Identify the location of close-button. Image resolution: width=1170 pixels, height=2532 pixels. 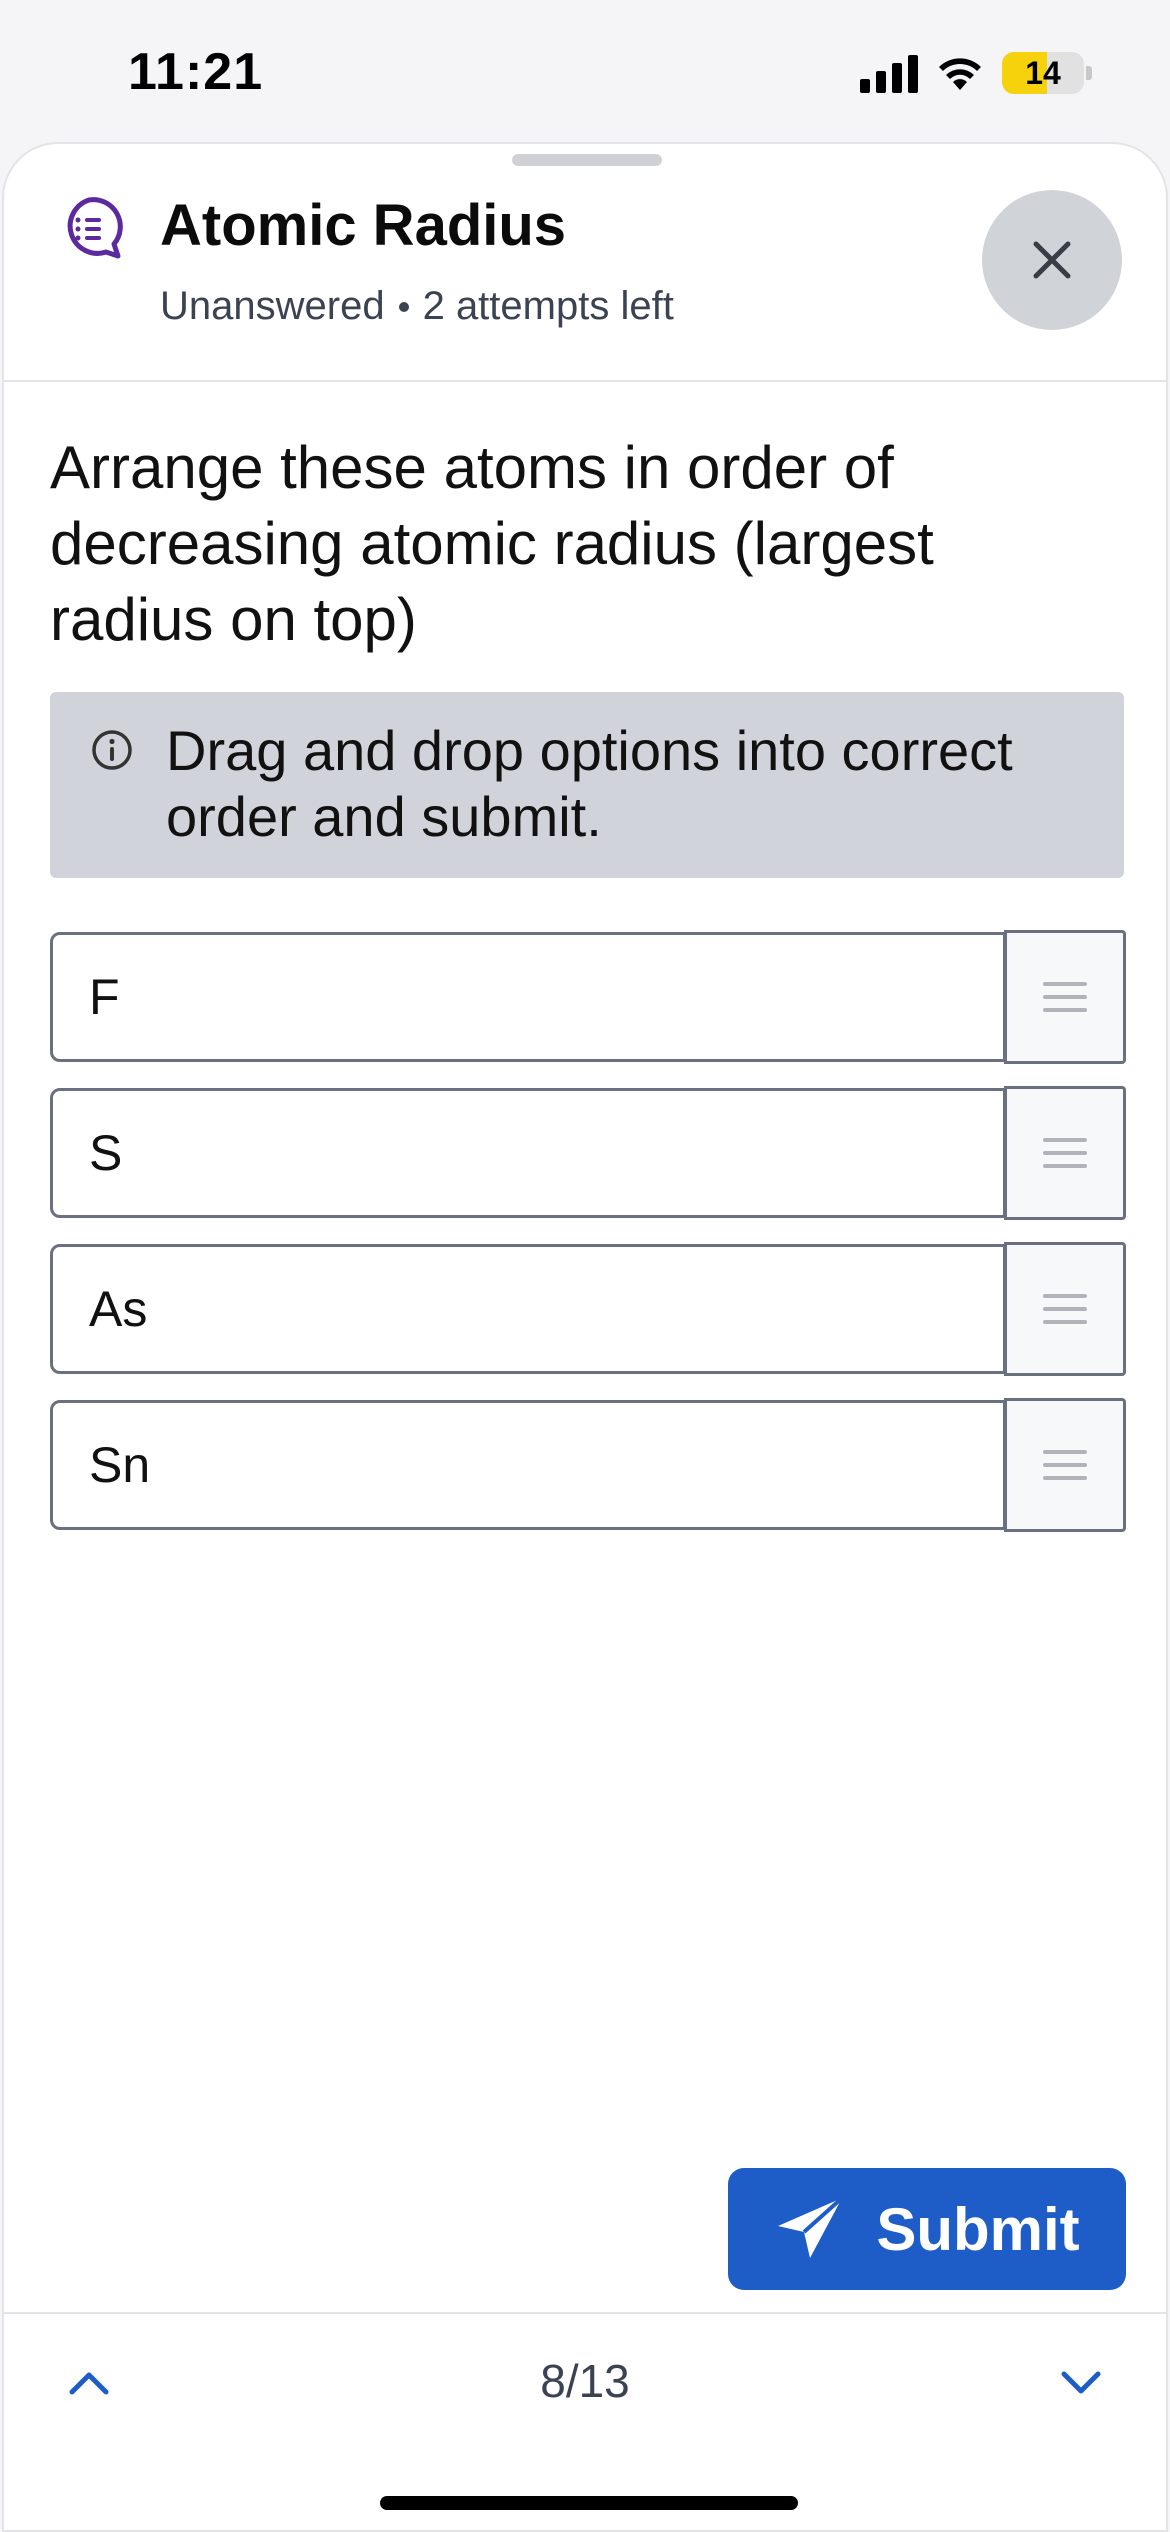
(1052, 260).